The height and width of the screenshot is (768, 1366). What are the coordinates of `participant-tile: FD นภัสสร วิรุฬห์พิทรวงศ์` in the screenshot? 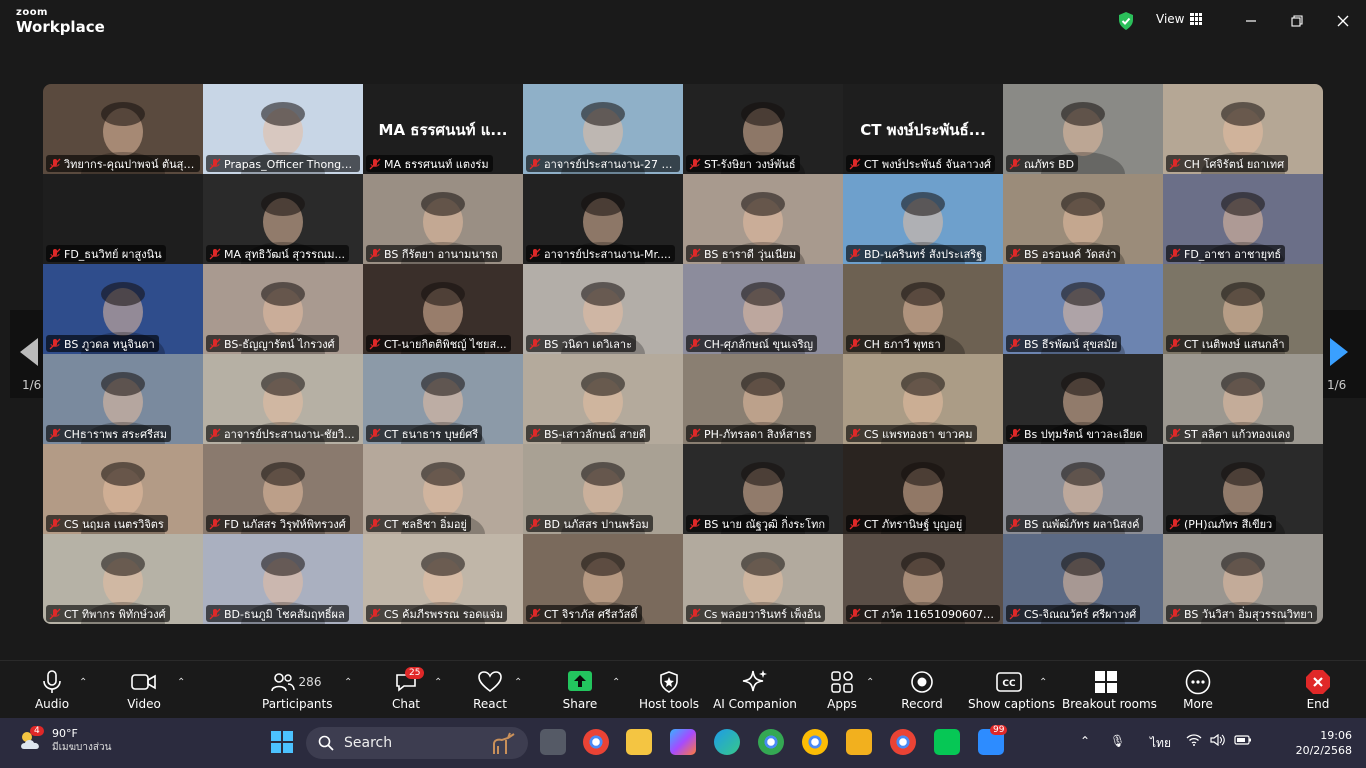 It's located at (283, 489).